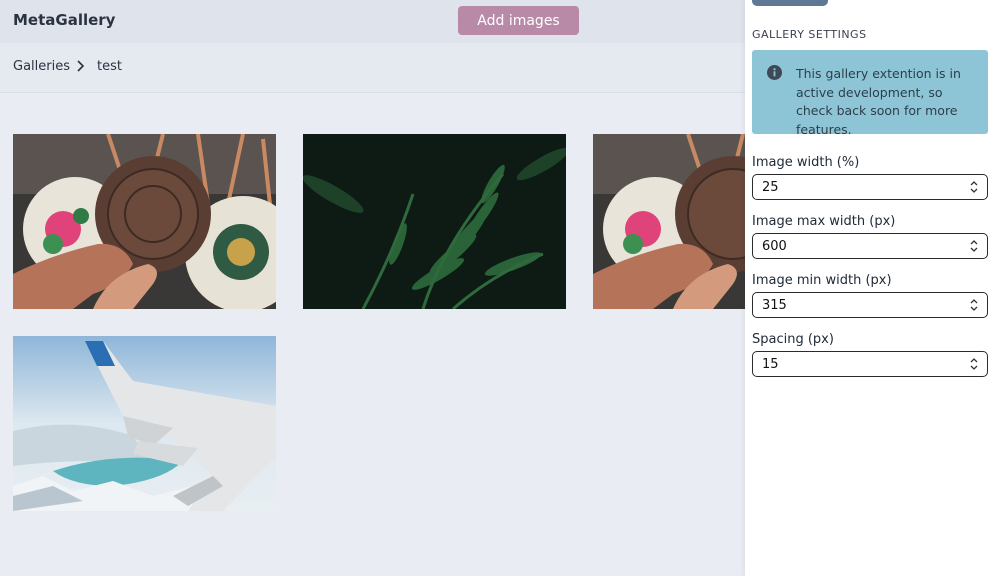 The height and width of the screenshot is (576, 1000). Describe the element at coordinates (870, 246) in the screenshot. I see `image-max-width-input` at that location.